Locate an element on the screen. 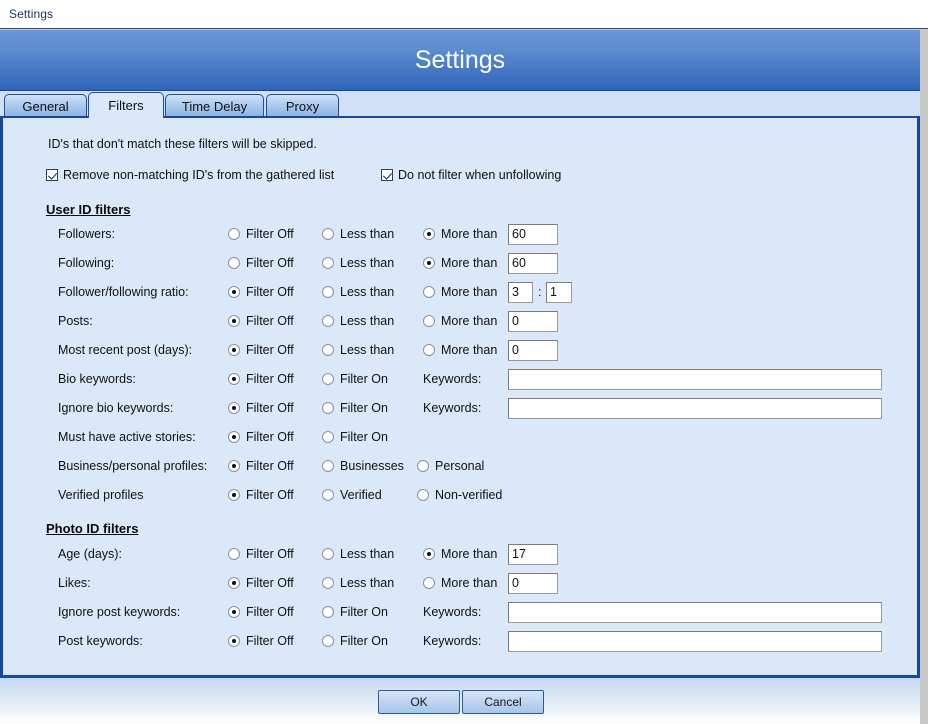 Image resolution: width=928 pixels, height=724 pixels. tab-time-delay: Time Delay is located at coordinates (214, 105).